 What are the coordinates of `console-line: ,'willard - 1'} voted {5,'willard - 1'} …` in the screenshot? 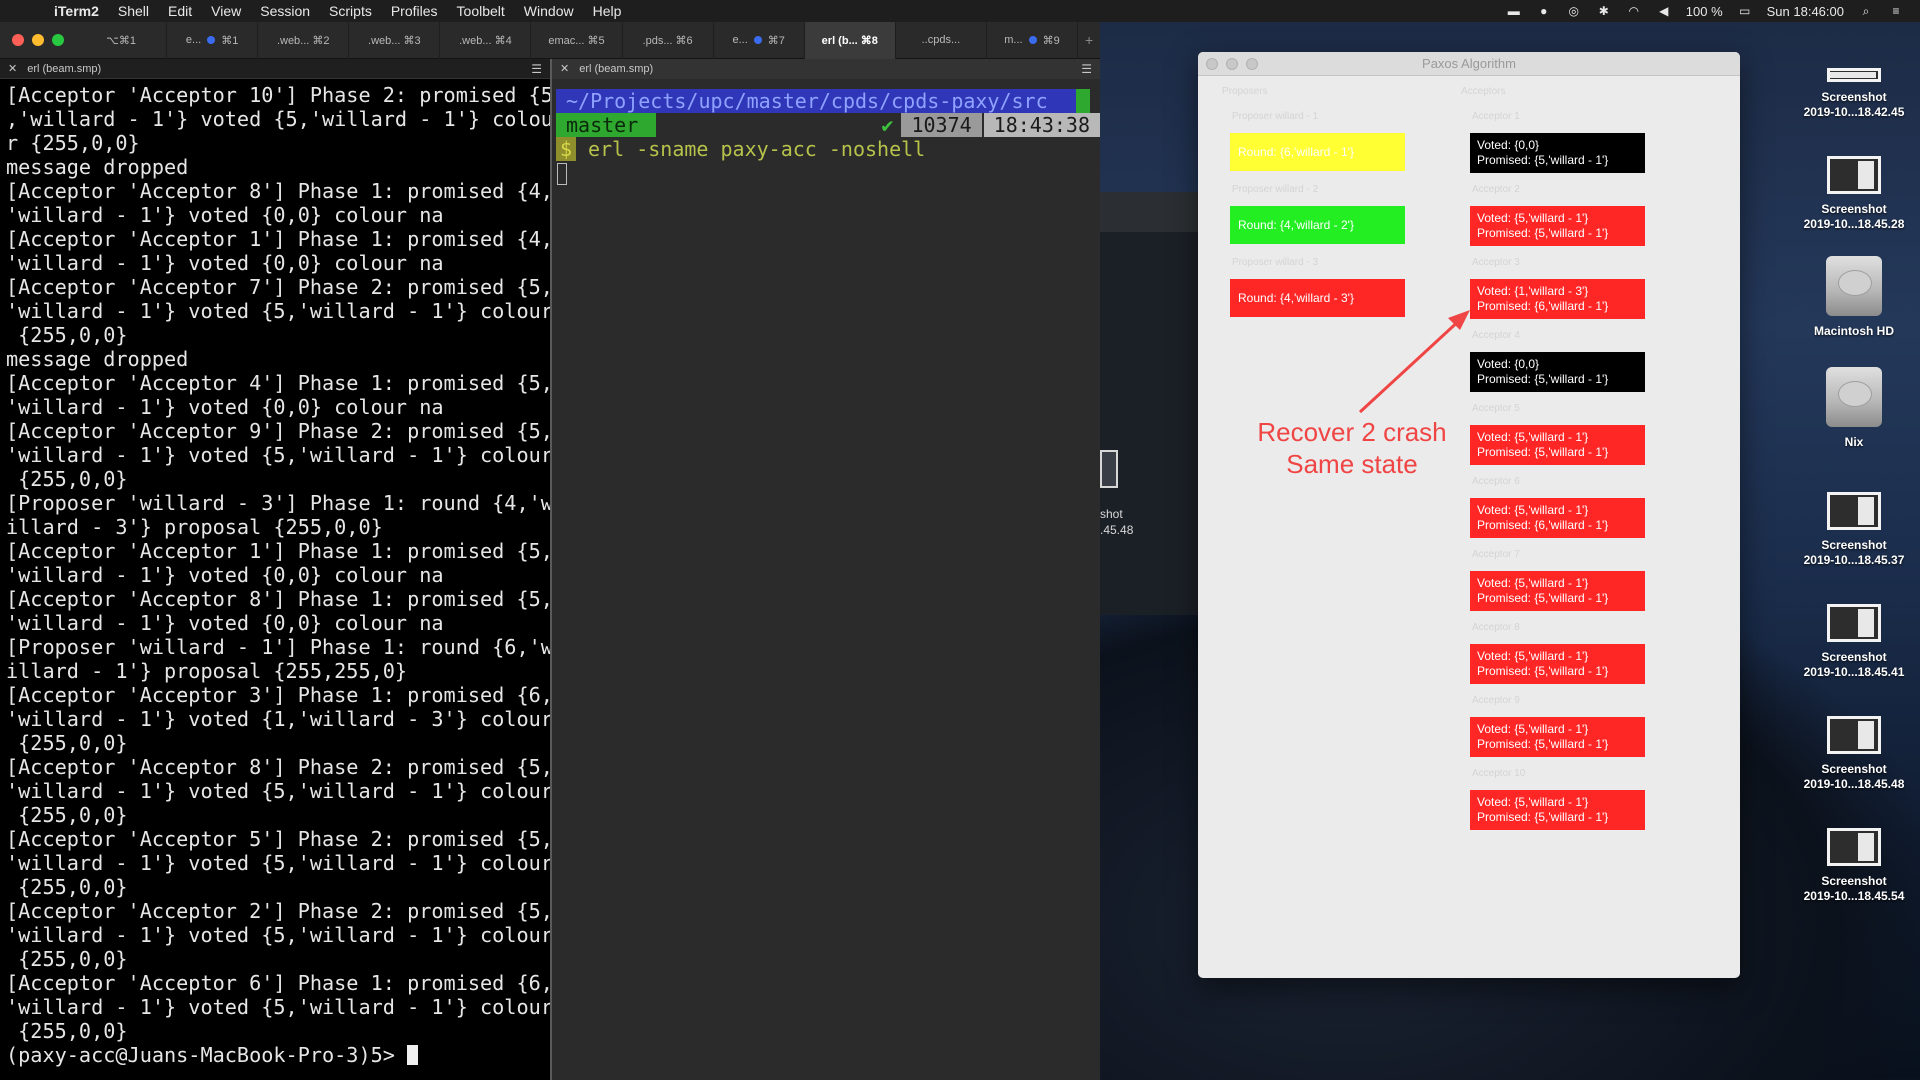 It's located at (279, 119).